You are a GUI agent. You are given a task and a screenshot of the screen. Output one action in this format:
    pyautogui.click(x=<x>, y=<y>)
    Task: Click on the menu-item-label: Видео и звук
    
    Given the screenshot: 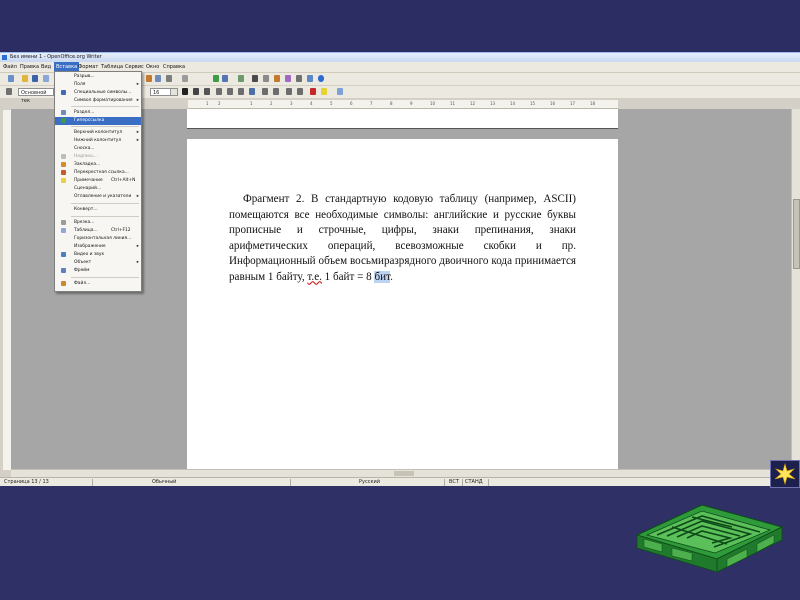 What is the action you would take?
    pyautogui.click(x=89, y=254)
    